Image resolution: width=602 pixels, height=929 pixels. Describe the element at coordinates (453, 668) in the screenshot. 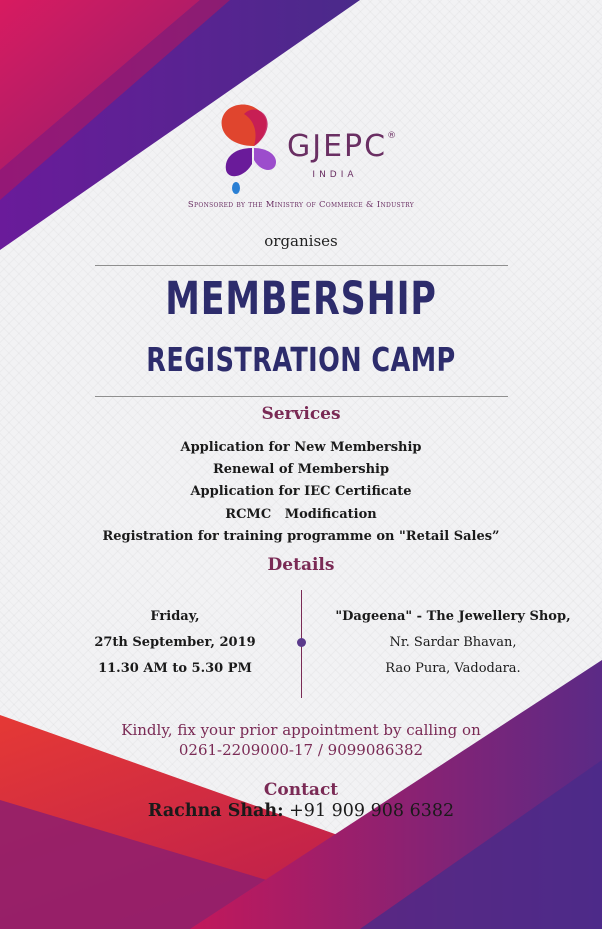

I see `venue-address-2: Rao Pura, Vadodara.` at that location.